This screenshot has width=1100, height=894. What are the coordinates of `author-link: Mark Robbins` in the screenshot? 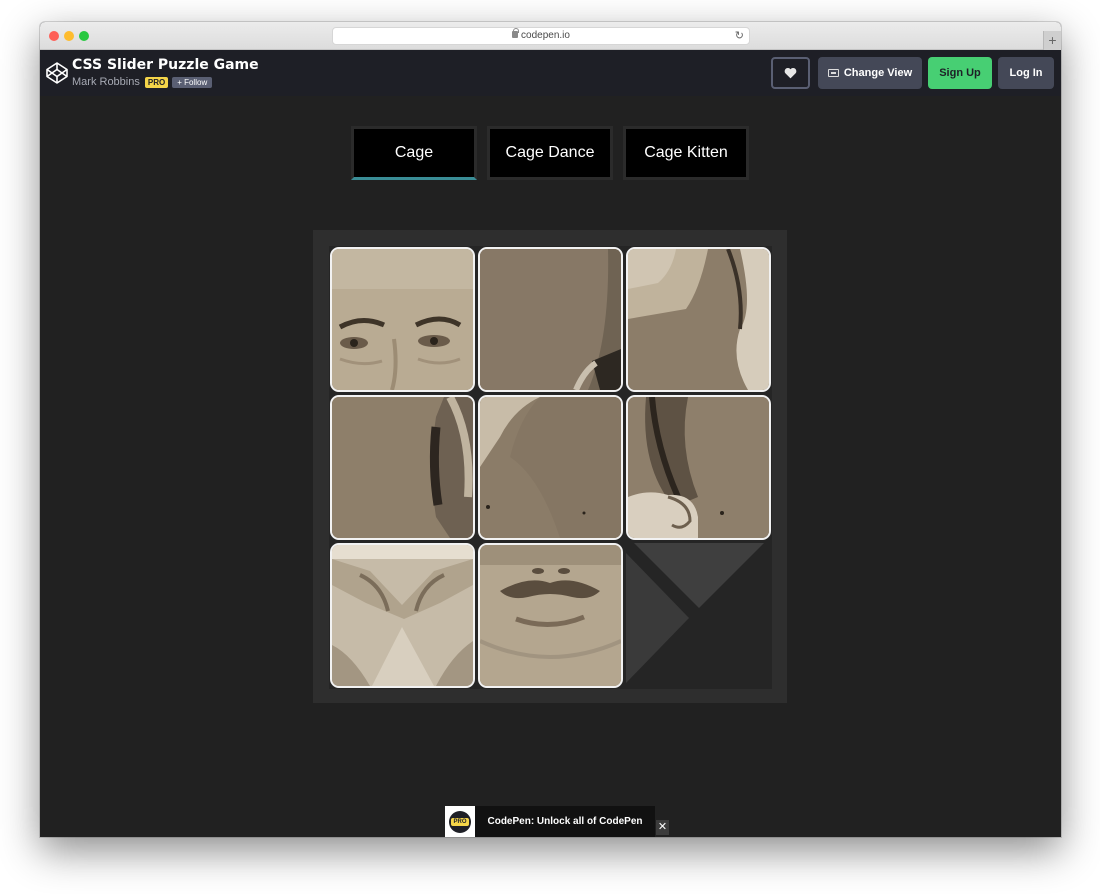 It's located at (106, 82).